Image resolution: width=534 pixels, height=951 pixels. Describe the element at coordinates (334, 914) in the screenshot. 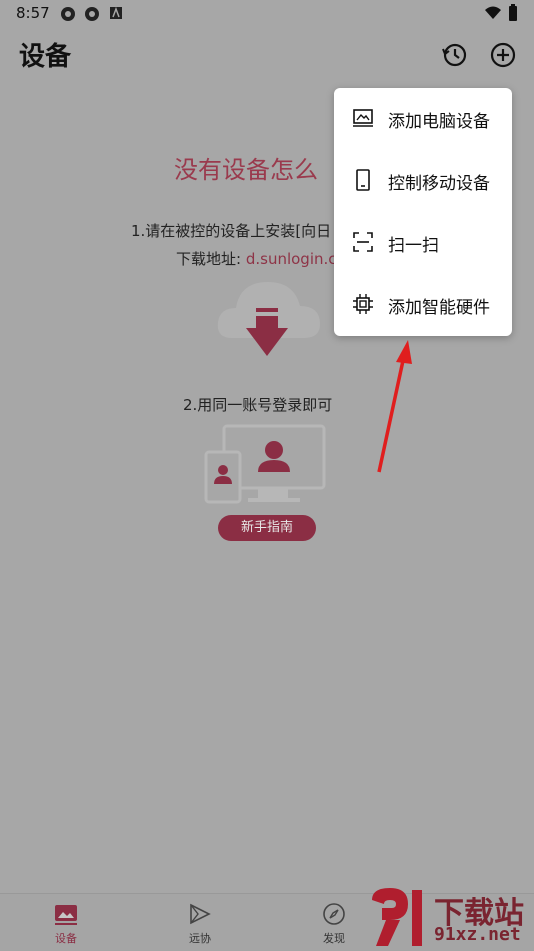

I see `compass-icon` at that location.